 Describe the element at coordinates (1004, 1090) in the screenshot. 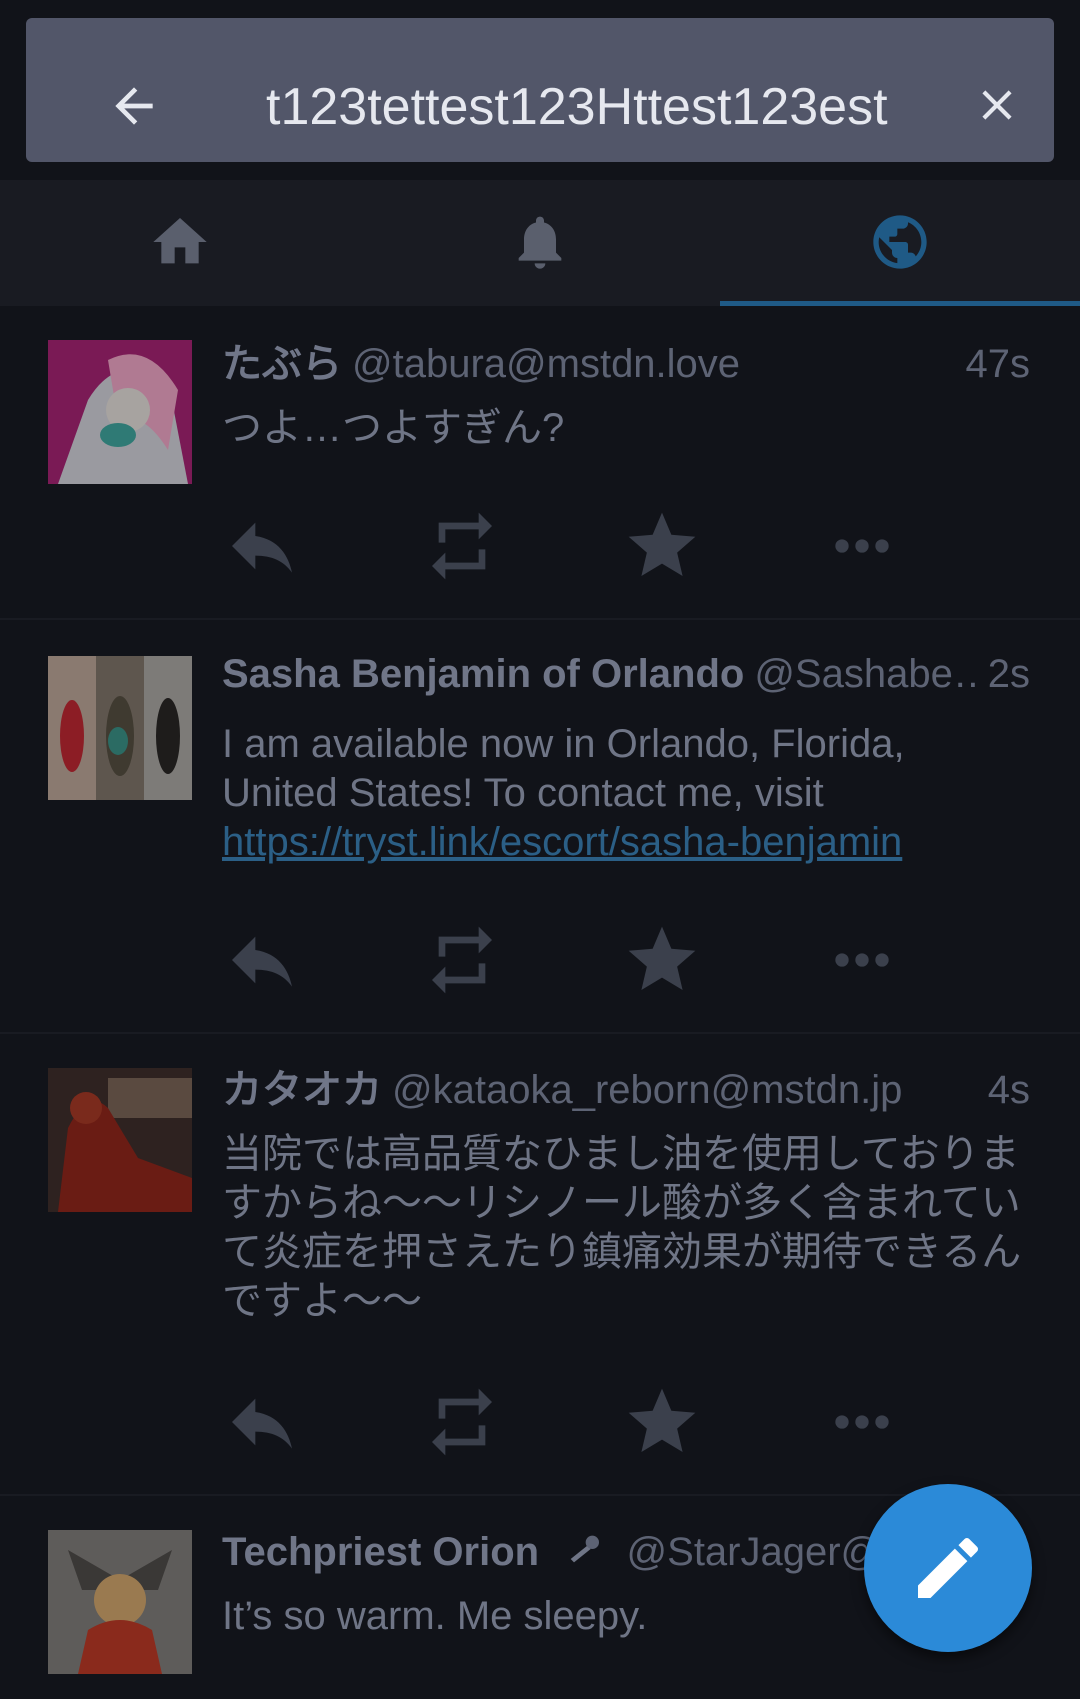

I see `timestamp: 4s` at that location.